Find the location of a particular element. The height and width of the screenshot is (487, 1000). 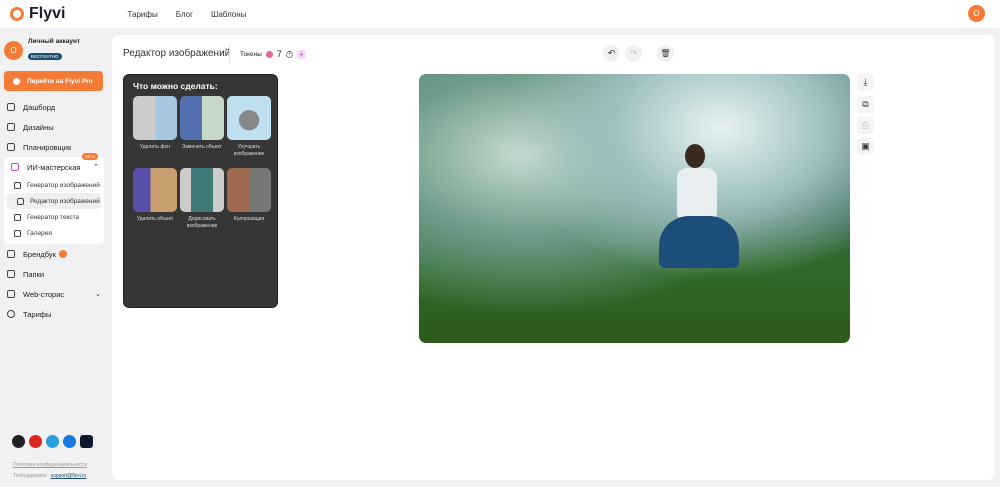

tool-label: Дорисовать изображение is located at coordinates (202, 222).